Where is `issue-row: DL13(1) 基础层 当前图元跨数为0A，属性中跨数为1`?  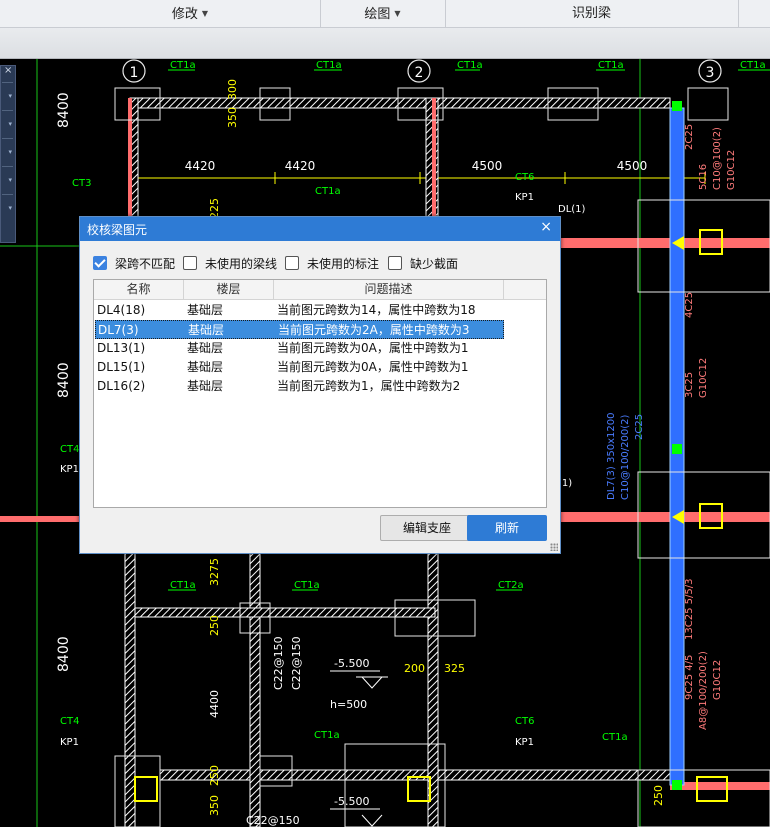 issue-row: DL13(1) 基础层 当前图元跨数为0A，属性中跨数为1 is located at coordinates (320, 348).